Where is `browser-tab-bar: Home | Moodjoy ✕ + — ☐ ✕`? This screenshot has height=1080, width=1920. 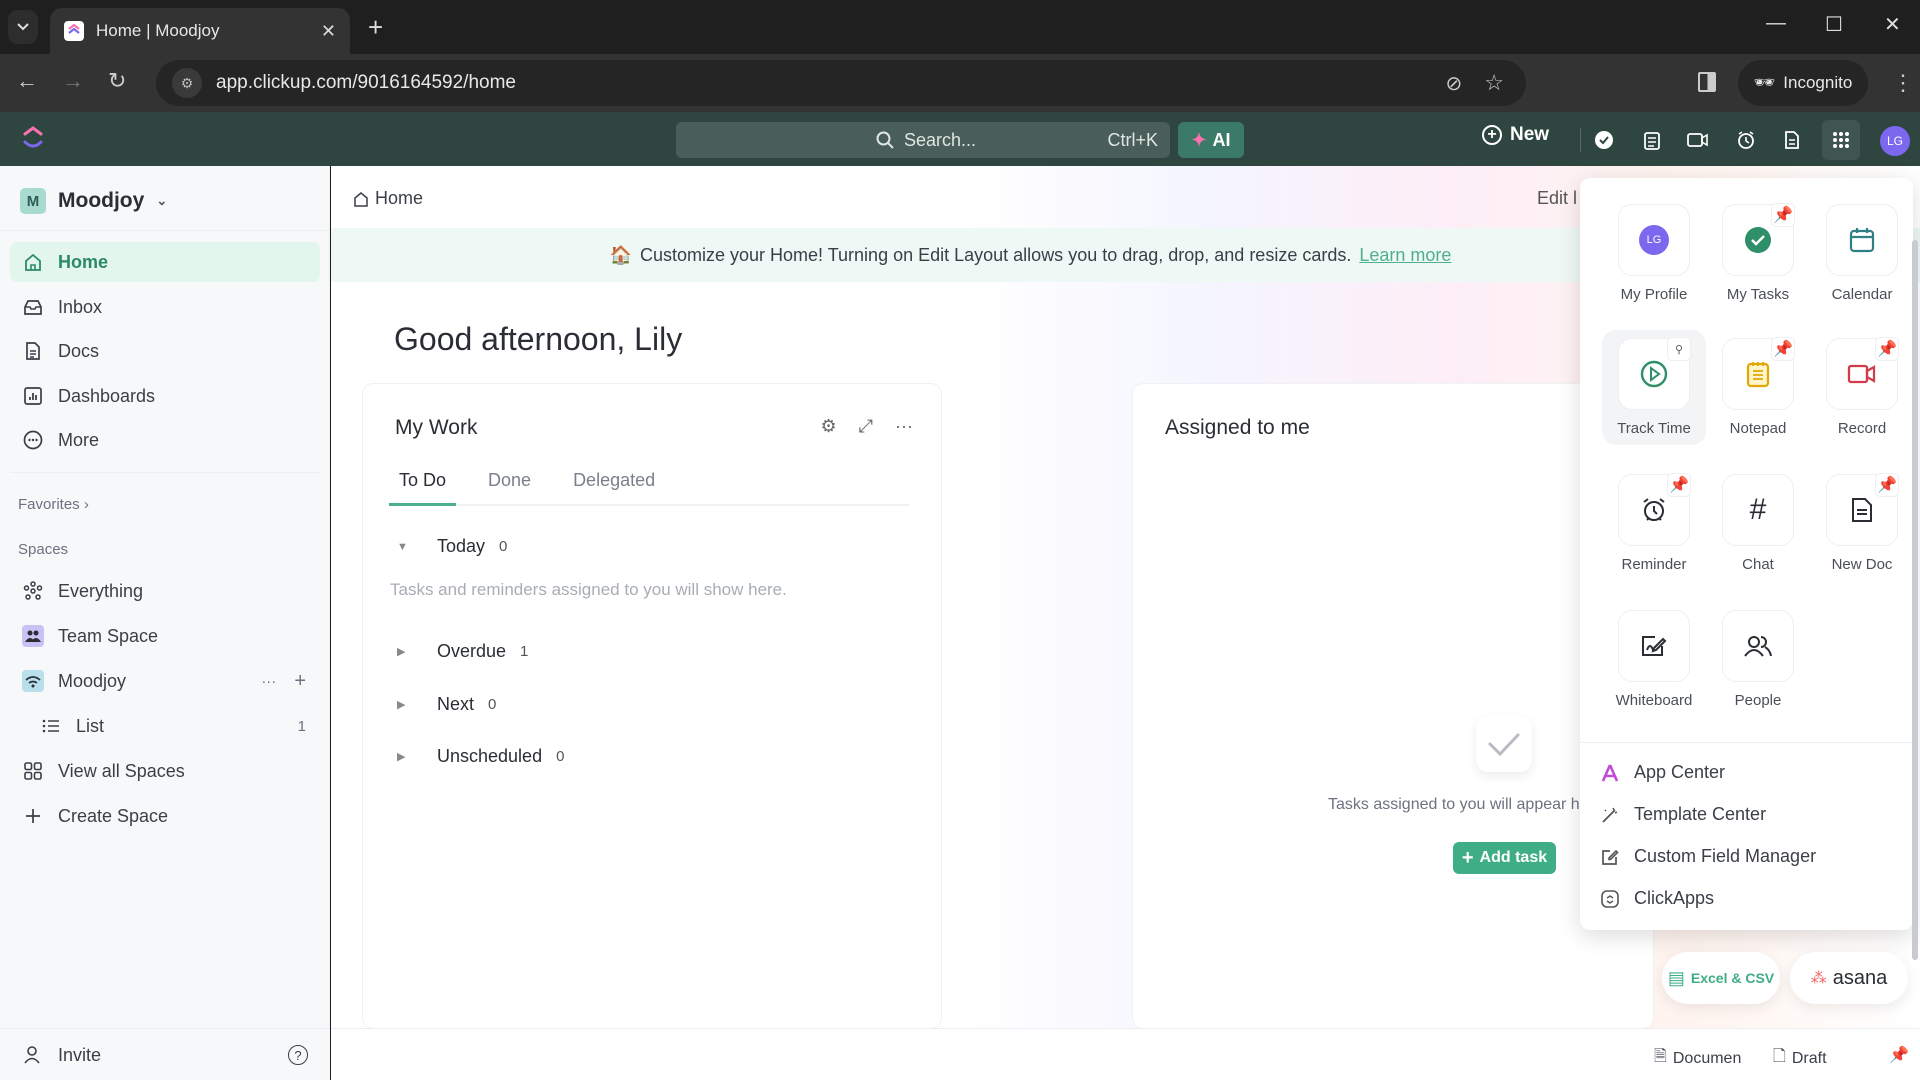 browser-tab-bar: Home | Moodjoy ✕ + — ☐ ✕ is located at coordinates (960, 27).